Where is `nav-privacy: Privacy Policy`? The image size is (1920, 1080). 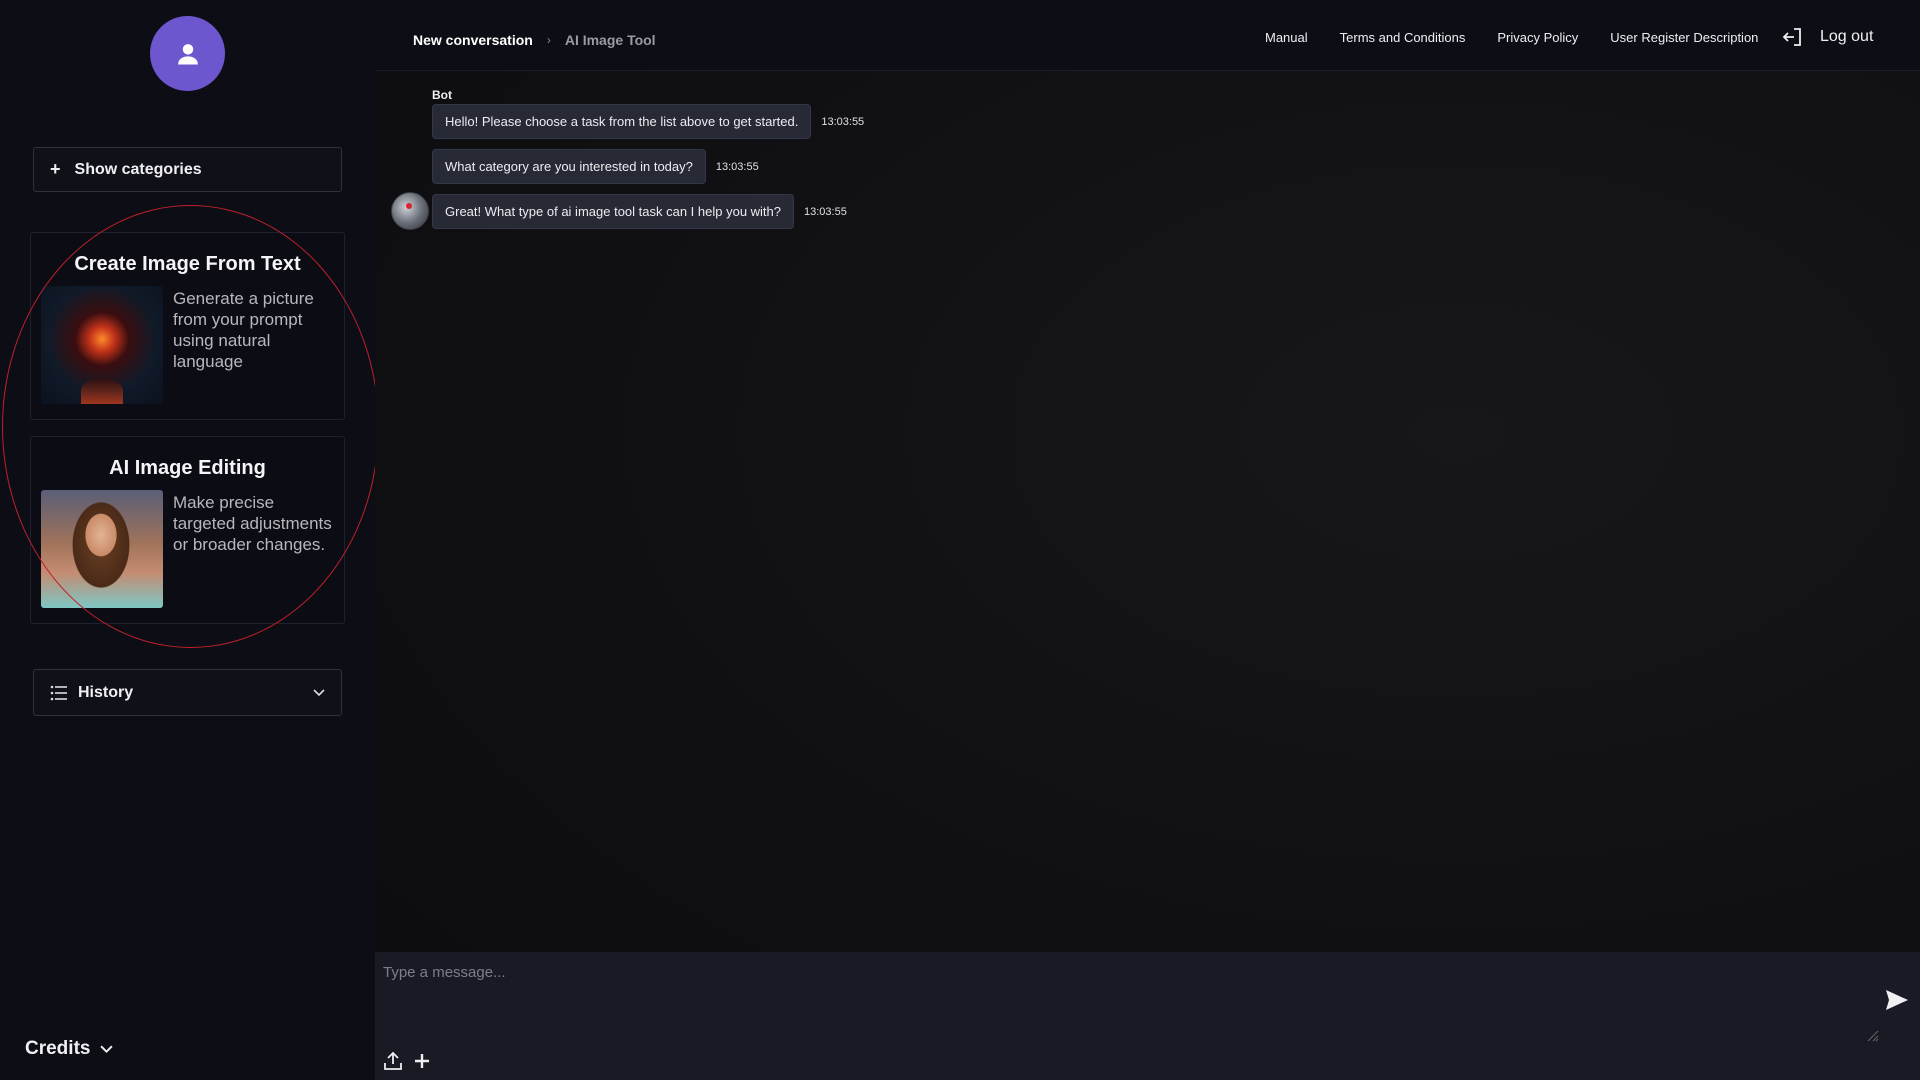 nav-privacy: Privacy Policy is located at coordinates (1537, 37).